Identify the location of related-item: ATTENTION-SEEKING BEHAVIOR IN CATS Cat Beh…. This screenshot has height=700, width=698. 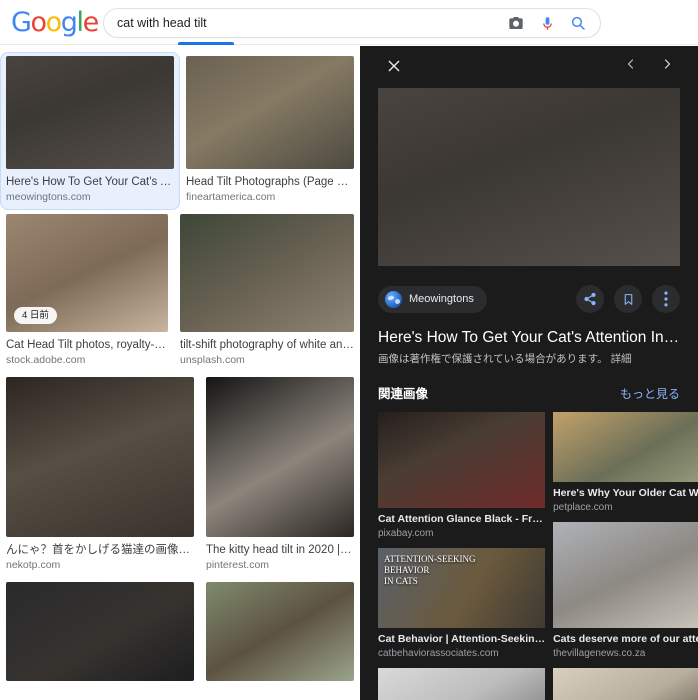
(462, 604).